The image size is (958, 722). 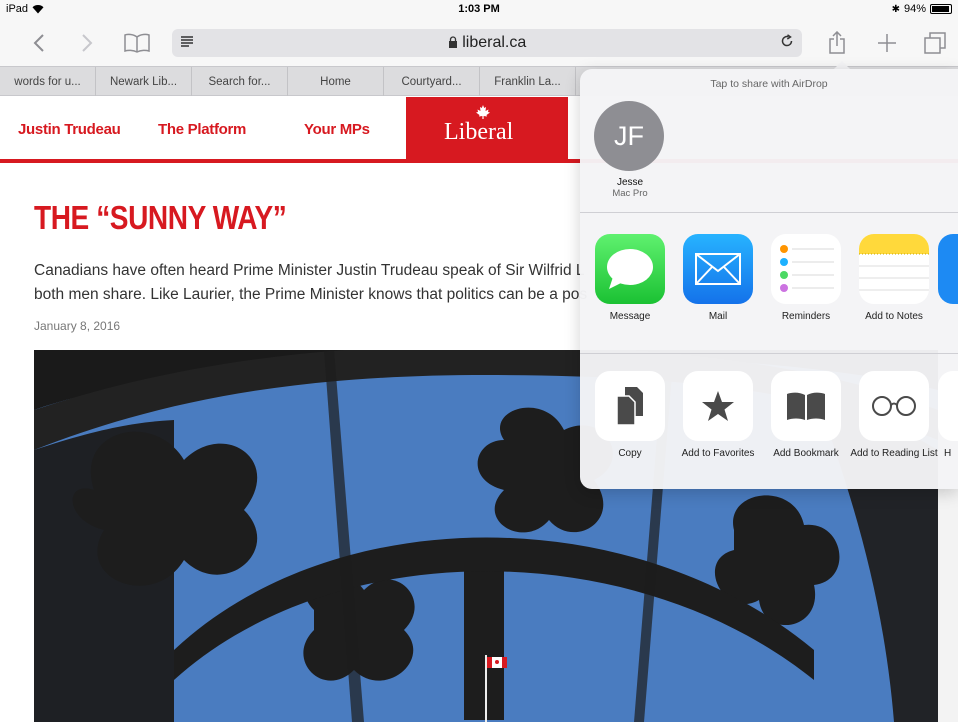 What do you see at coordinates (69, 129) in the screenshot?
I see `nav-justin-trudeau: Justin Trudeau` at bounding box center [69, 129].